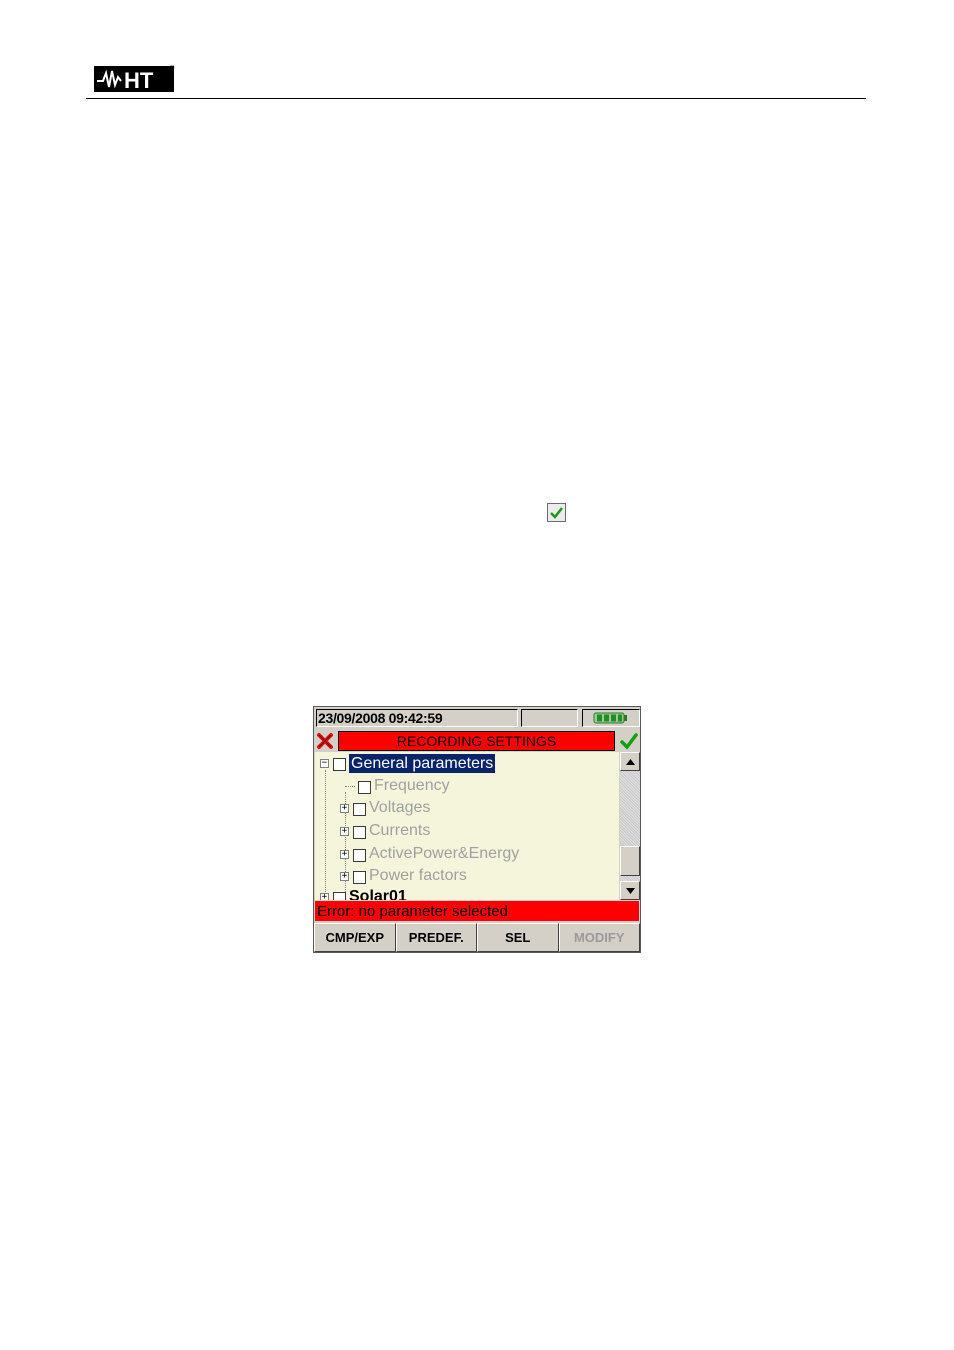 The height and width of the screenshot is (1350, 954). What do you see at coordinates (556, 512) in the screenshot?
I see `confirm-check-icon` at bounding box center [556, 512].